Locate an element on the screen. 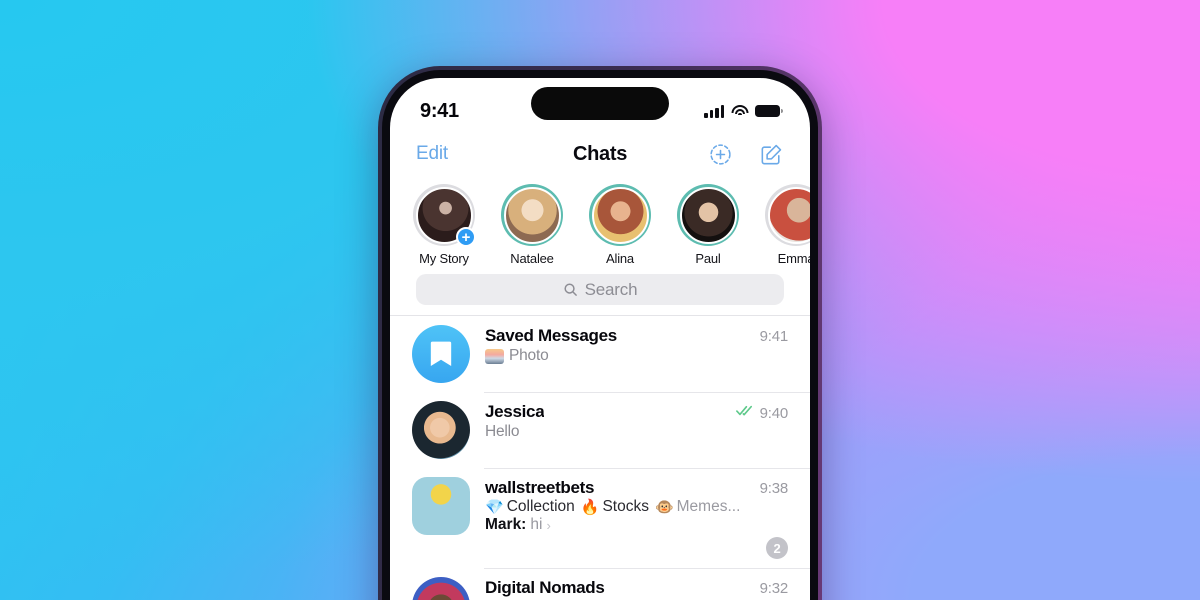 The image size is (1200, 600). status-bar-indicators is located at coordinates (743, 111).